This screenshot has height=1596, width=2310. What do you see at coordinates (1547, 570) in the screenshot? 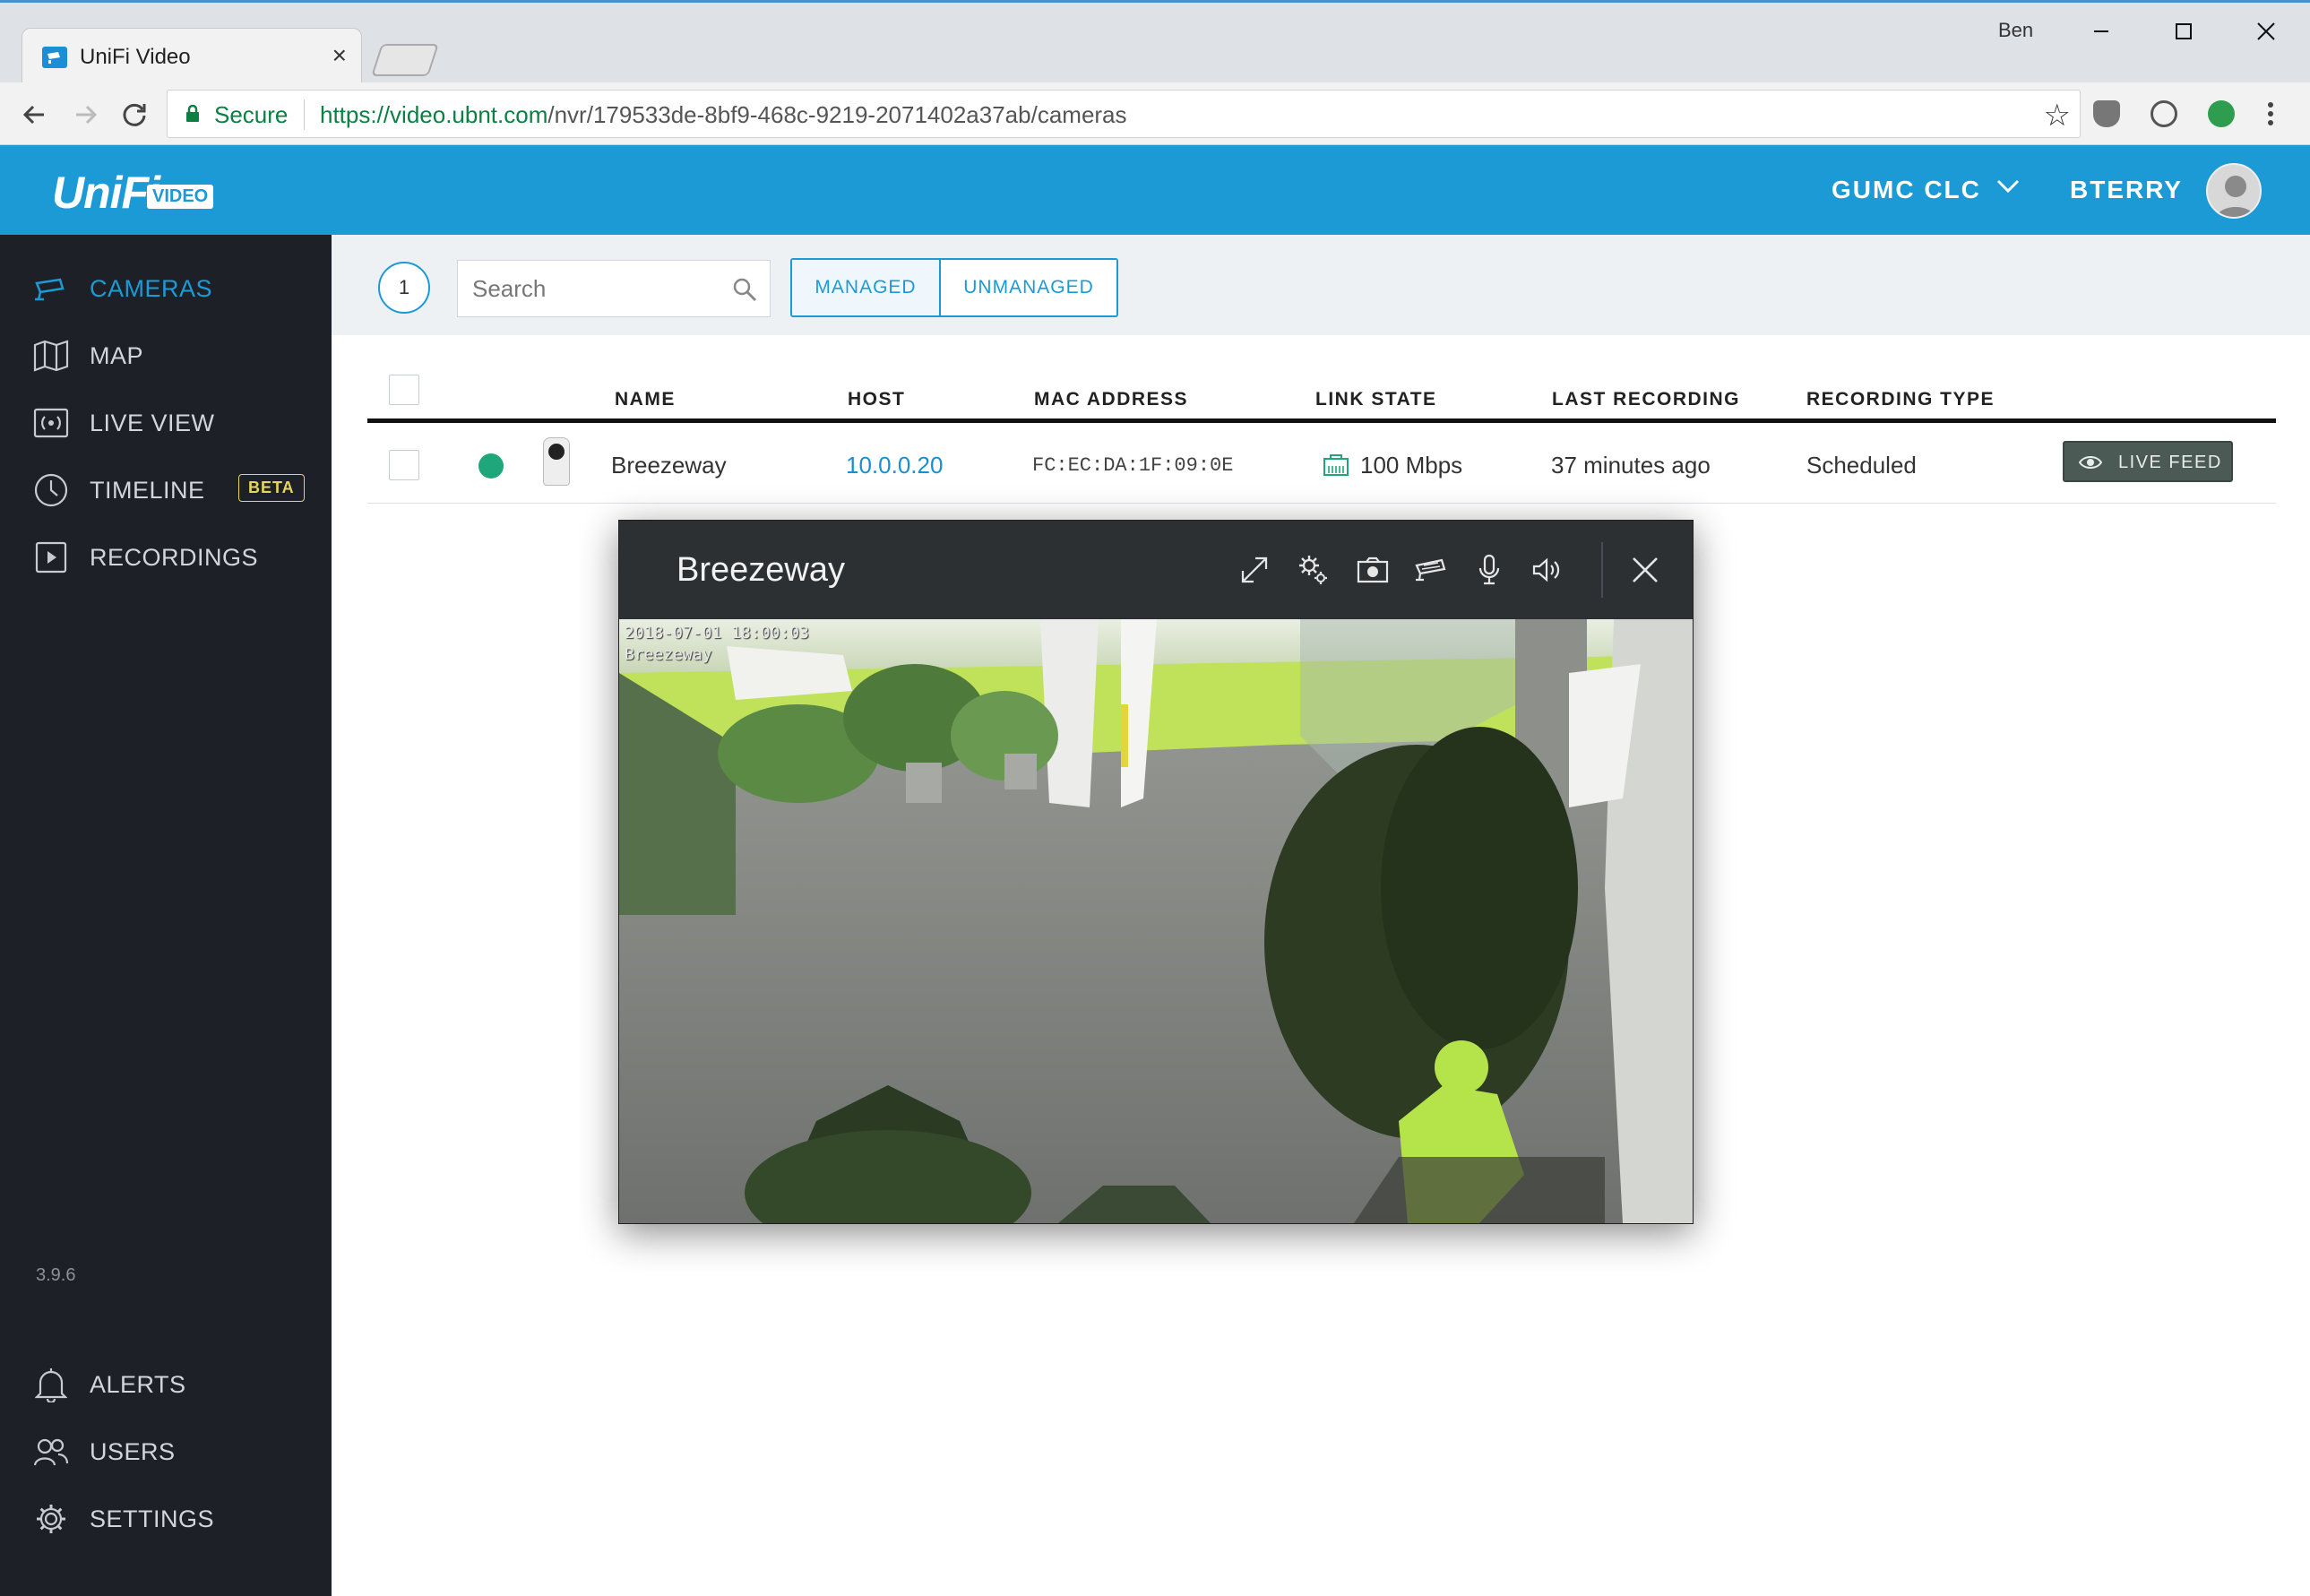
I see `speaker-icon` at bounding box center [1547, 570].